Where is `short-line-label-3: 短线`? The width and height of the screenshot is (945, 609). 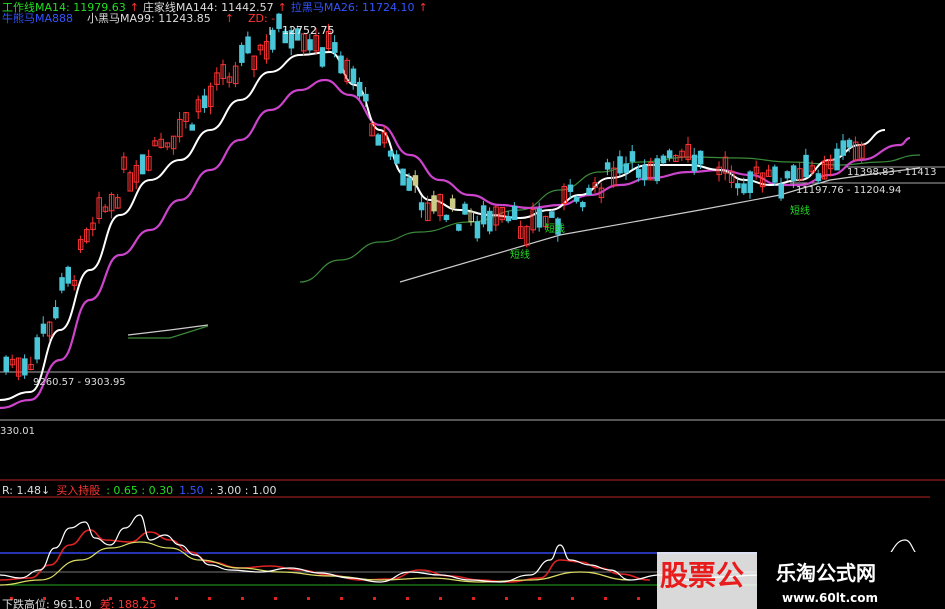
short-line-label-3: 短线 is located at coordinates (800, 210).